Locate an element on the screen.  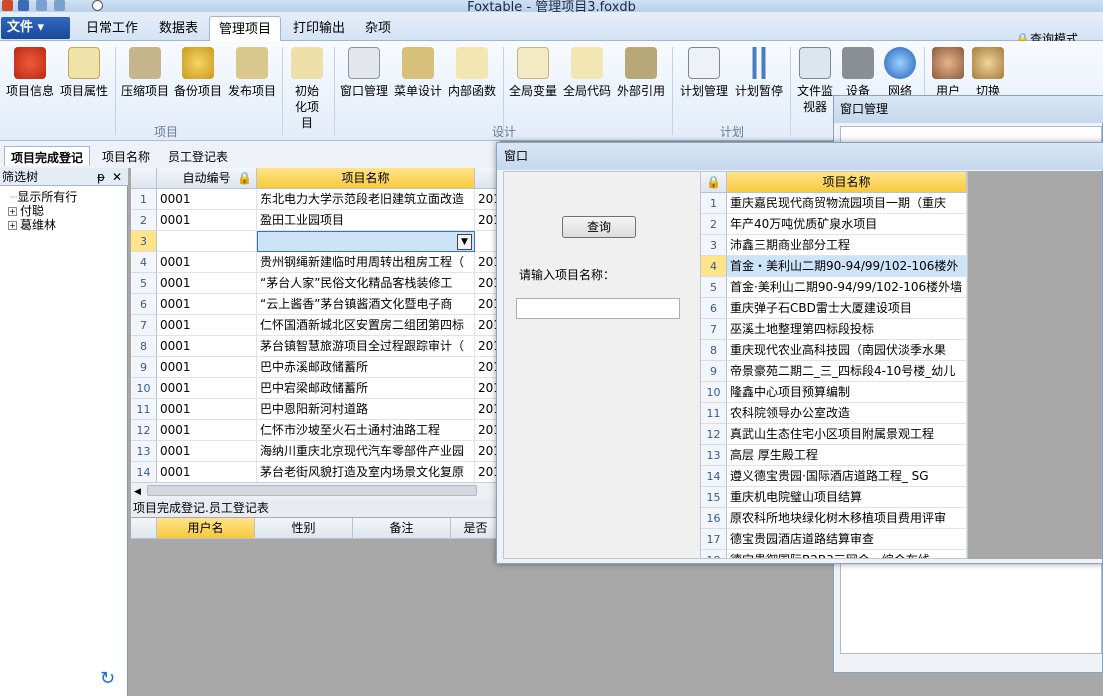
file-menu-button: 文件 ▾ is located at coordinates (35, 28).